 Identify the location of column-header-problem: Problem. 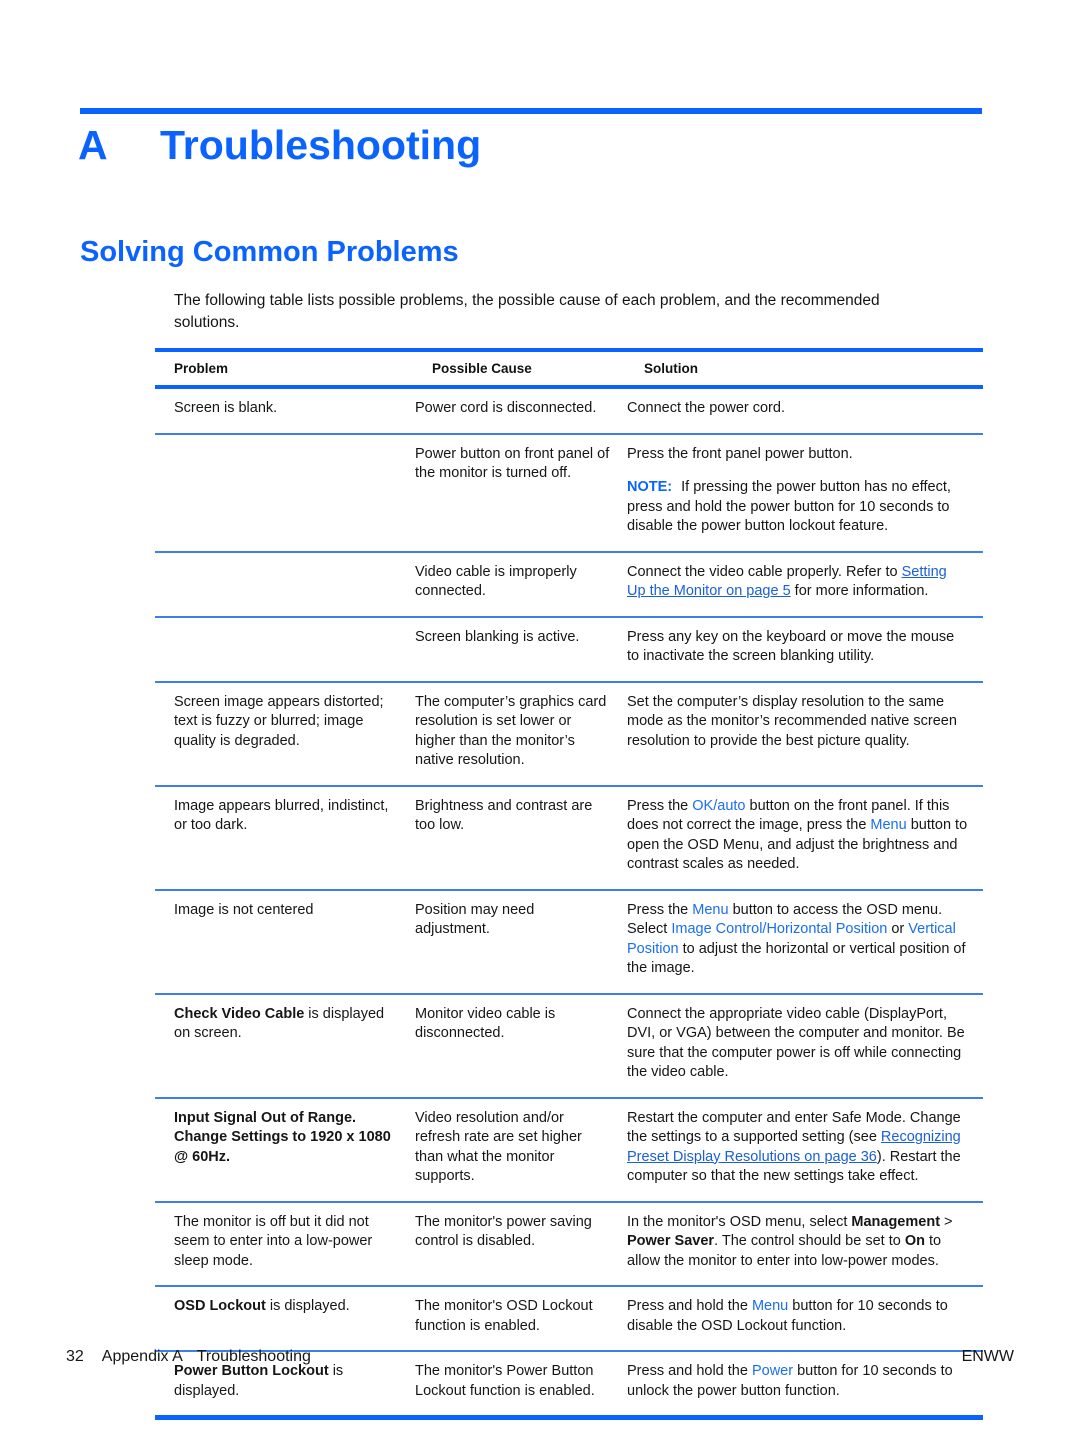
(284, 368).